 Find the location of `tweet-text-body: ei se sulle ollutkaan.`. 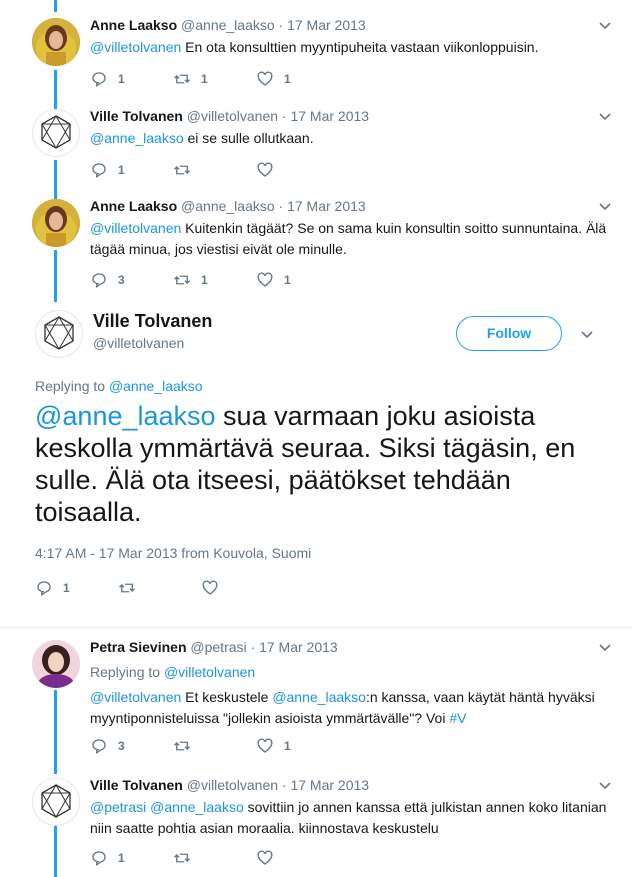

tweet-text-body: ei se sulle ollutkaan. is located at coordinates (248, 138).